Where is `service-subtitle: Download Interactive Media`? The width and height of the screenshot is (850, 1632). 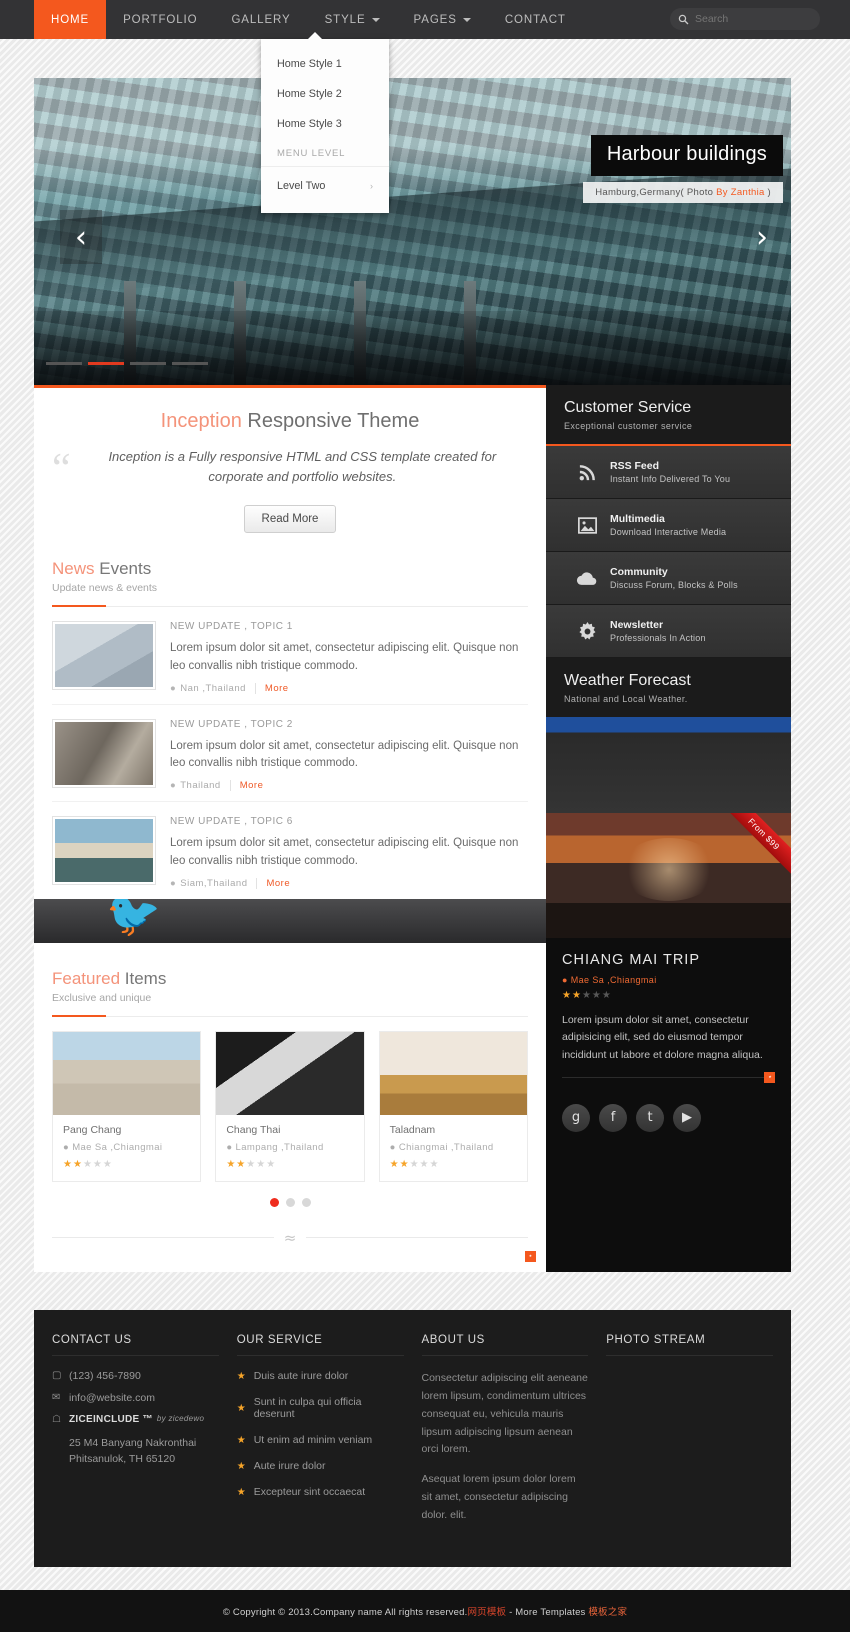 service-subtitle: Download Interactive Media is located at coordinates (668, 532).